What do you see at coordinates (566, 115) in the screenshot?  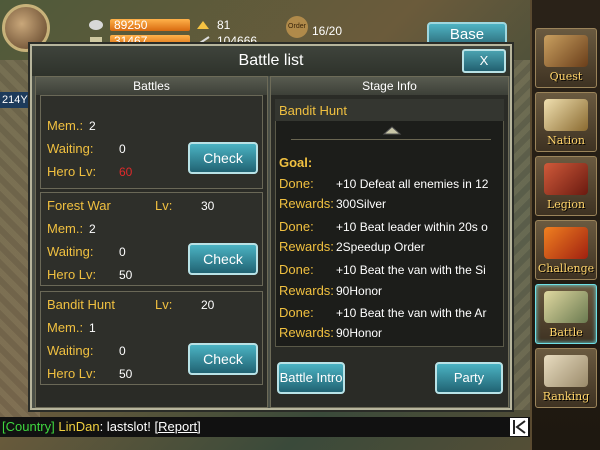 I see `nation-icon` at bounding box center [566, 115].